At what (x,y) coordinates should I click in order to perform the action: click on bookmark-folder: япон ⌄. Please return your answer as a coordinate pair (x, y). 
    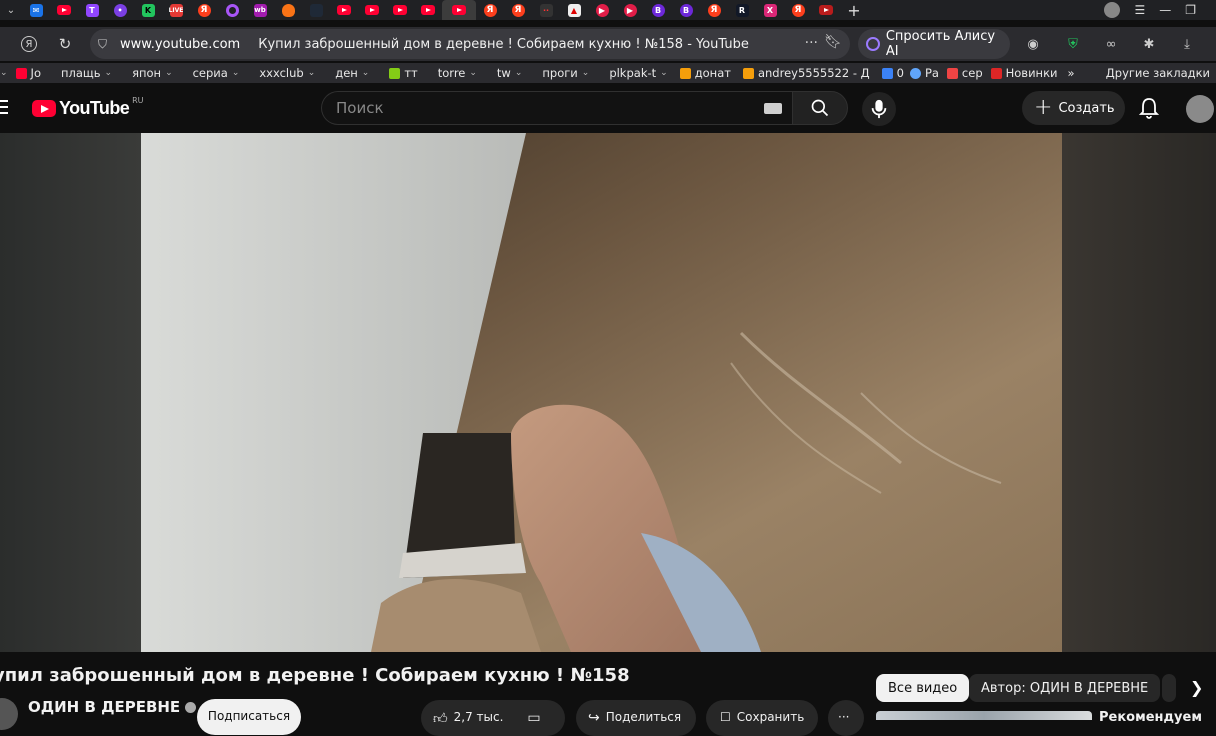
    Looking at the image, I should click on (152, 73).